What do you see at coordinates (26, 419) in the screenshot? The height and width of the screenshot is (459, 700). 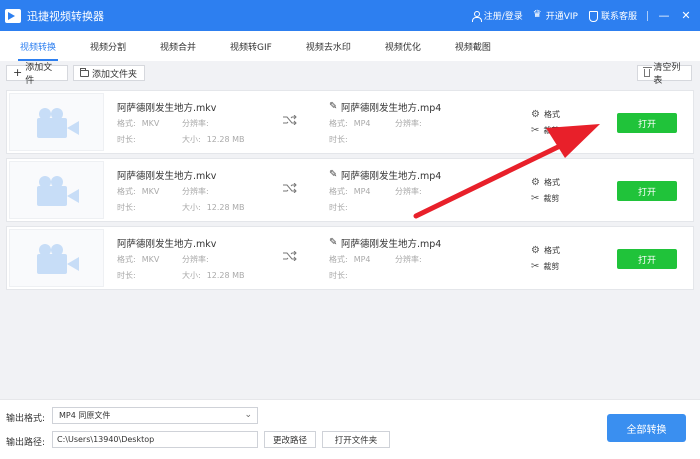 I see `output-format-label: 输出格式:` at bounding box center [26, 419].